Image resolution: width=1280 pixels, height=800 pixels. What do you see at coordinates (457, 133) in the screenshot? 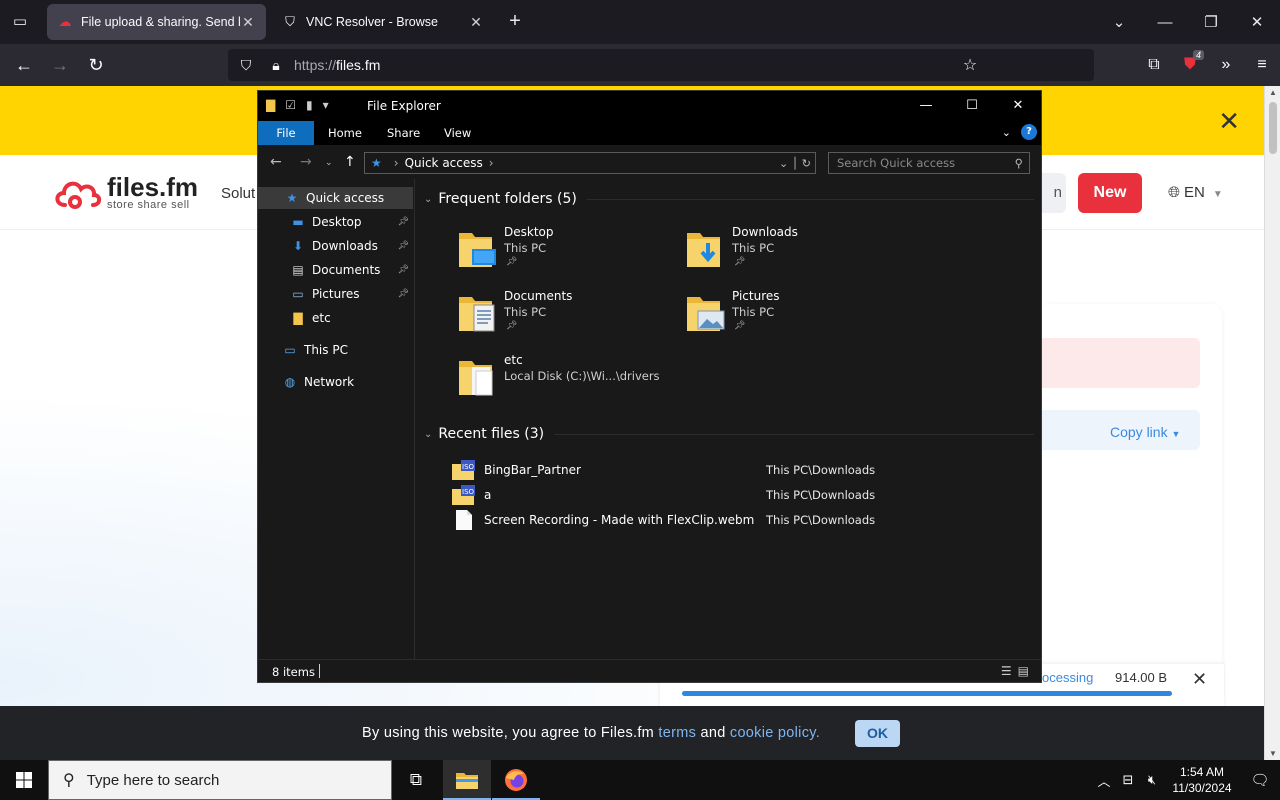
I see `ribbon-tab-view: View` at bounding box center [457, 133].